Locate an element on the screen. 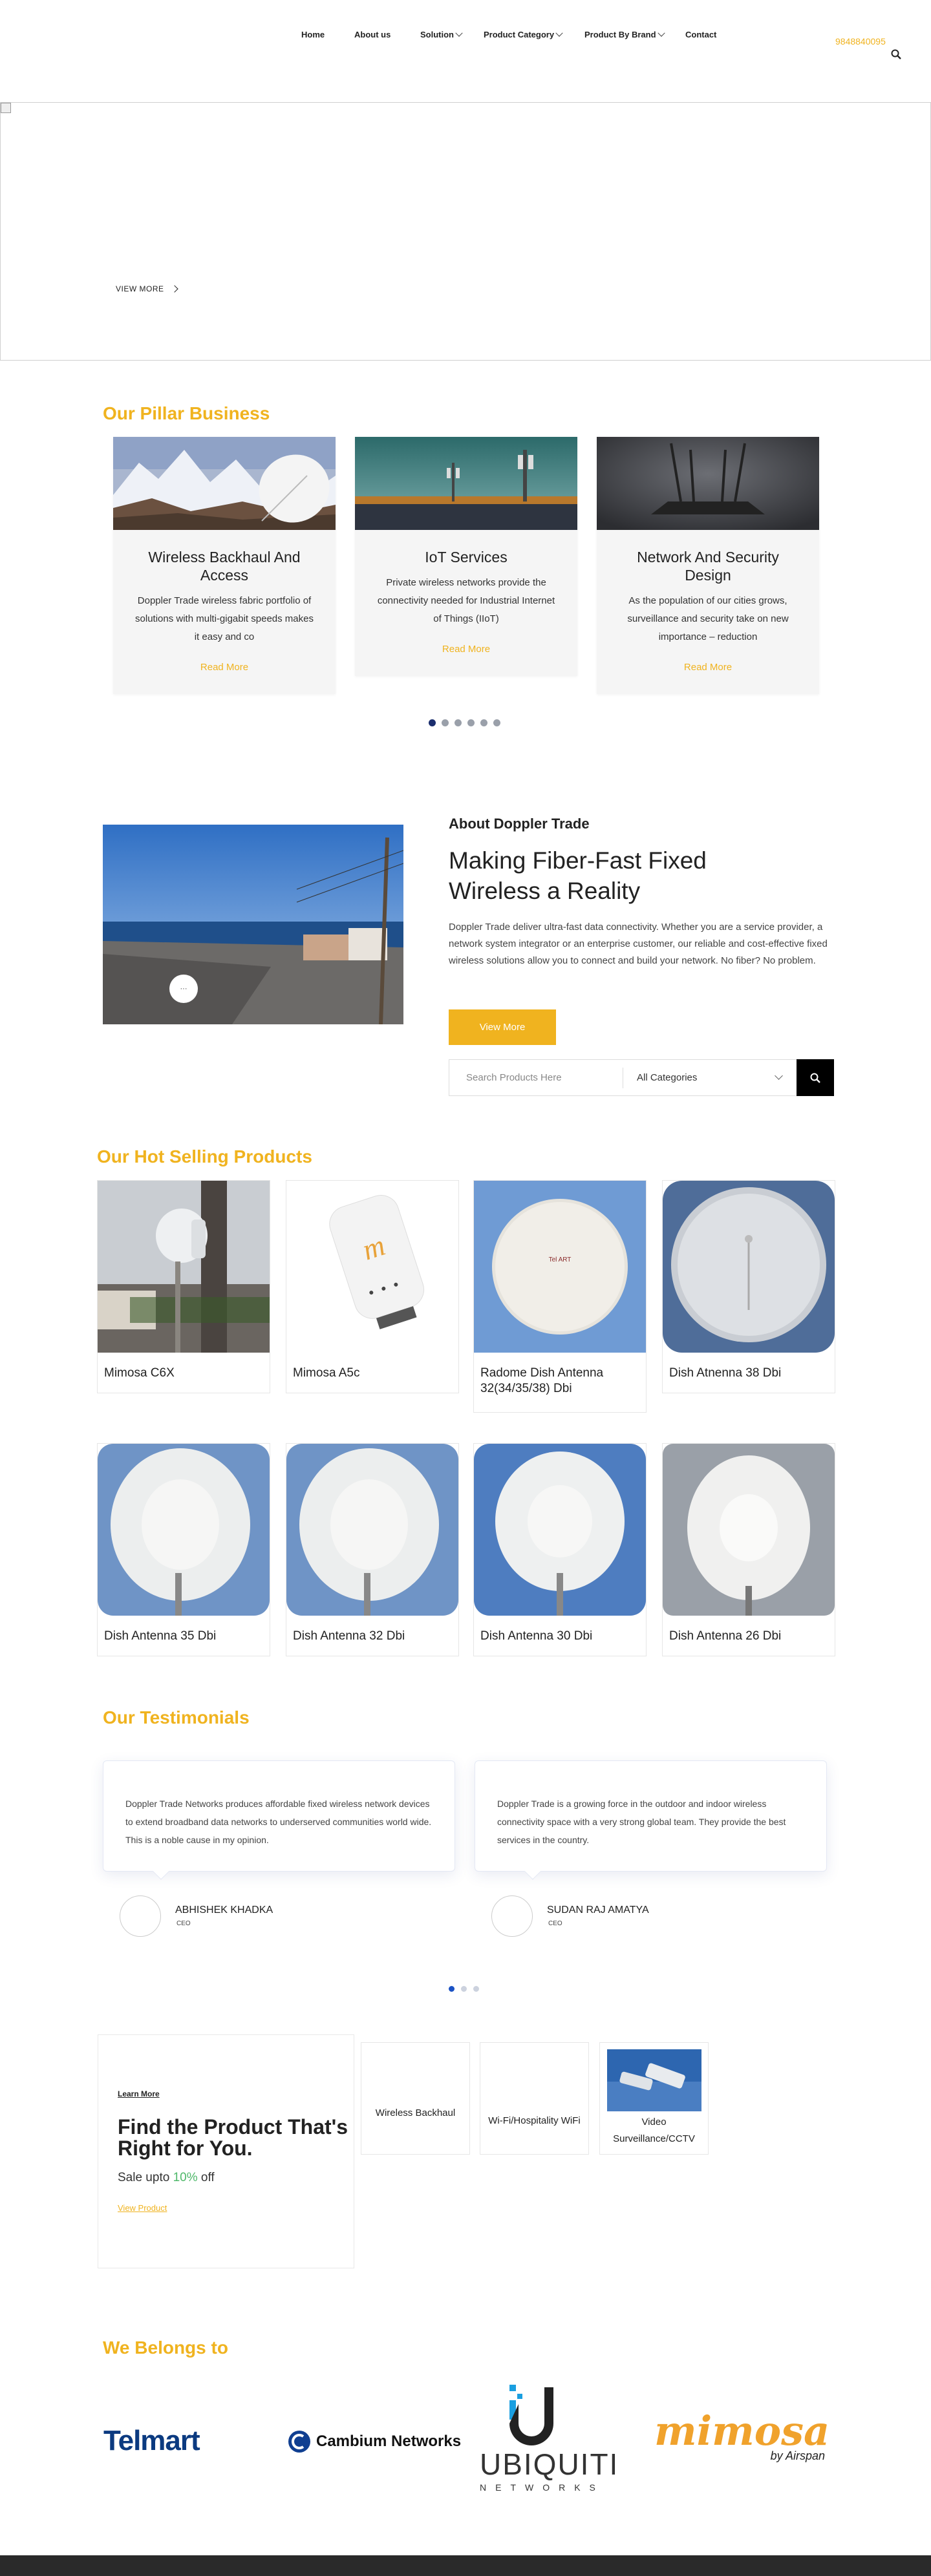  nav-solution: Solution is located at coordinates (442, 34).